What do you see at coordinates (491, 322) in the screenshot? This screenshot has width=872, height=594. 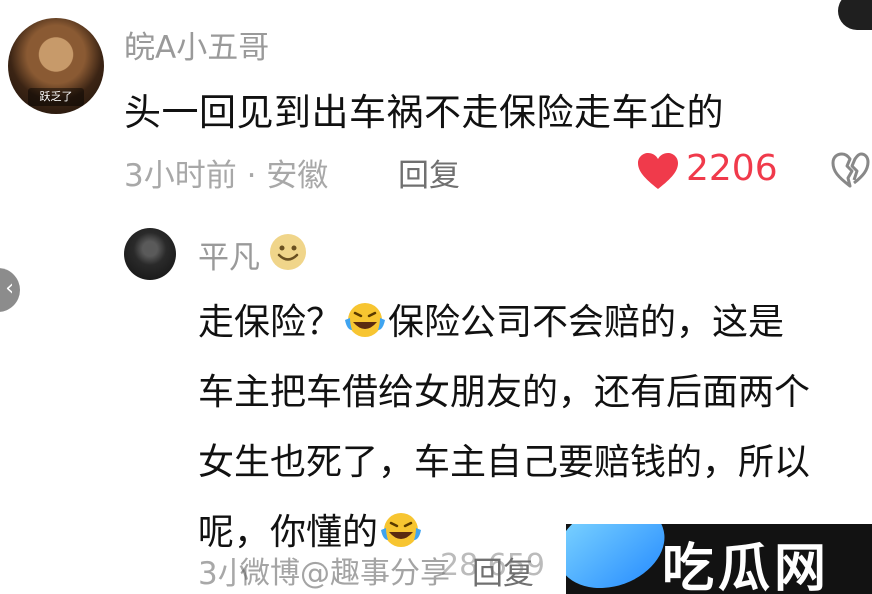 I see `reply-line: 走保险？ 保险公司不会赔的，这是` at bounding box center [491, 322].